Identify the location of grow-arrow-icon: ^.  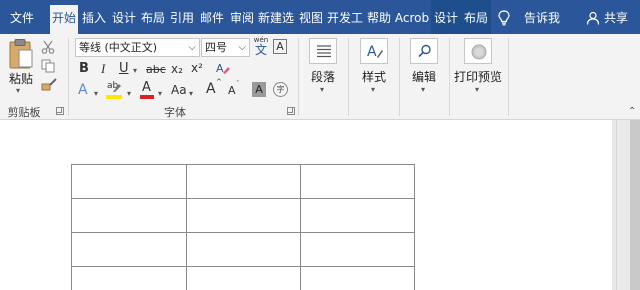
(219, 82).